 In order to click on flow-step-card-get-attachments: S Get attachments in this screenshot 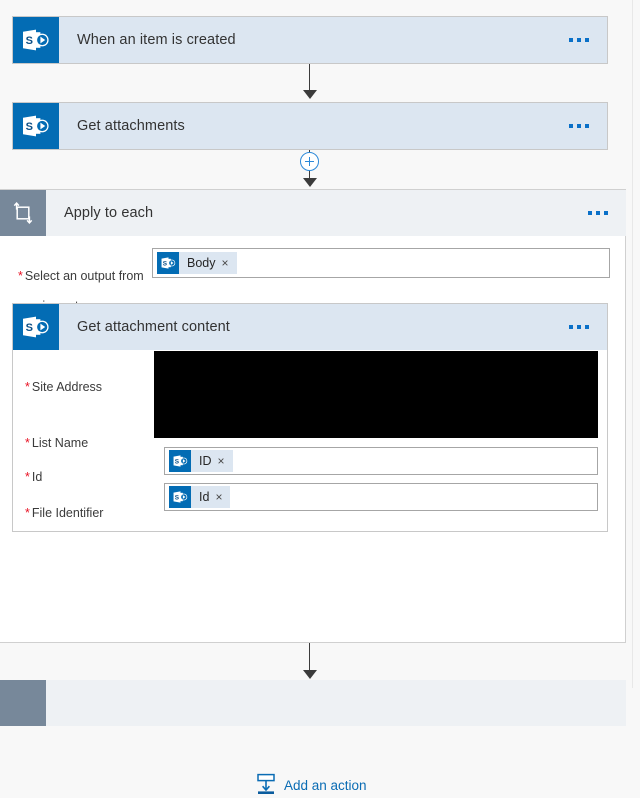, I will do `click(310, 126)`.